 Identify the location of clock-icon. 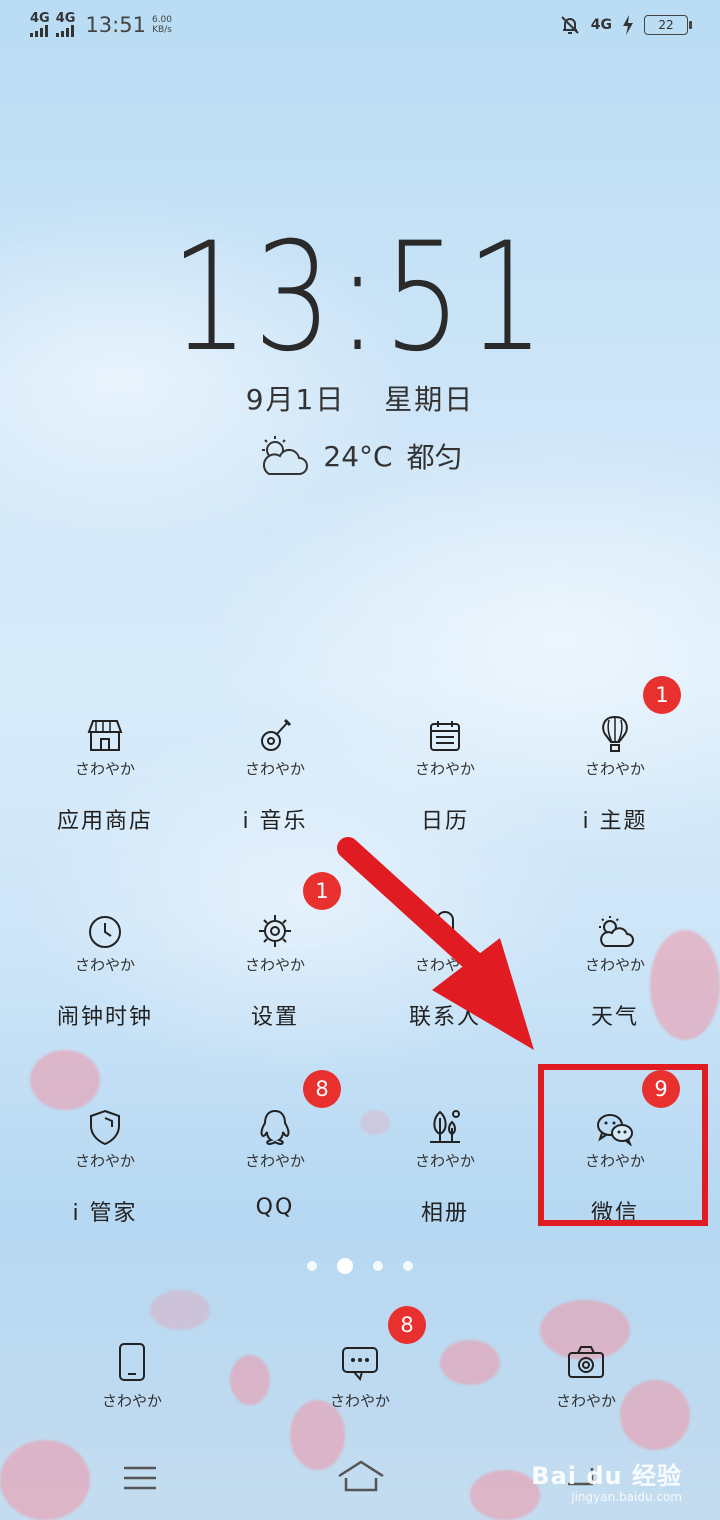
(105, 930).